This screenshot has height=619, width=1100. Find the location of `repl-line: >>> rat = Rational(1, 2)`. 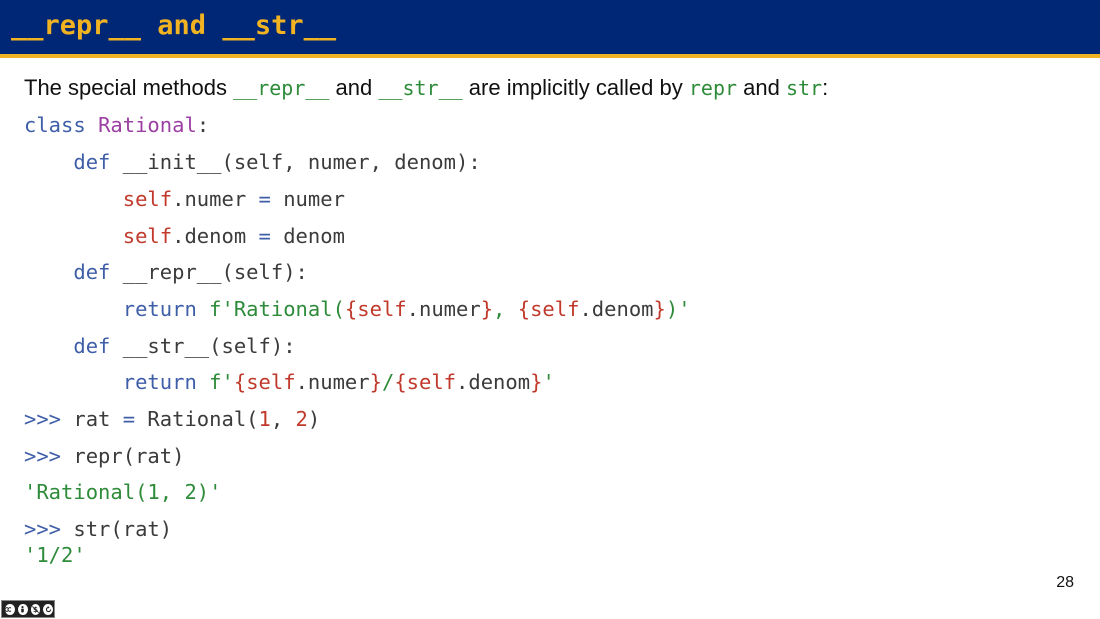

repl-line: >>> rat = Rational(1, 2) is located at coordinates (172, 419).